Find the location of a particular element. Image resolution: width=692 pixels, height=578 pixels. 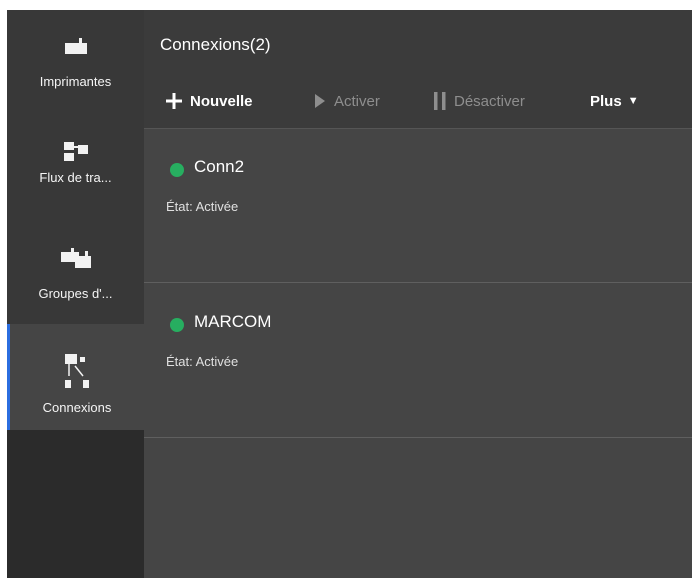

deactivate-button-label: Désactiver is located at coordinates (489, 101).